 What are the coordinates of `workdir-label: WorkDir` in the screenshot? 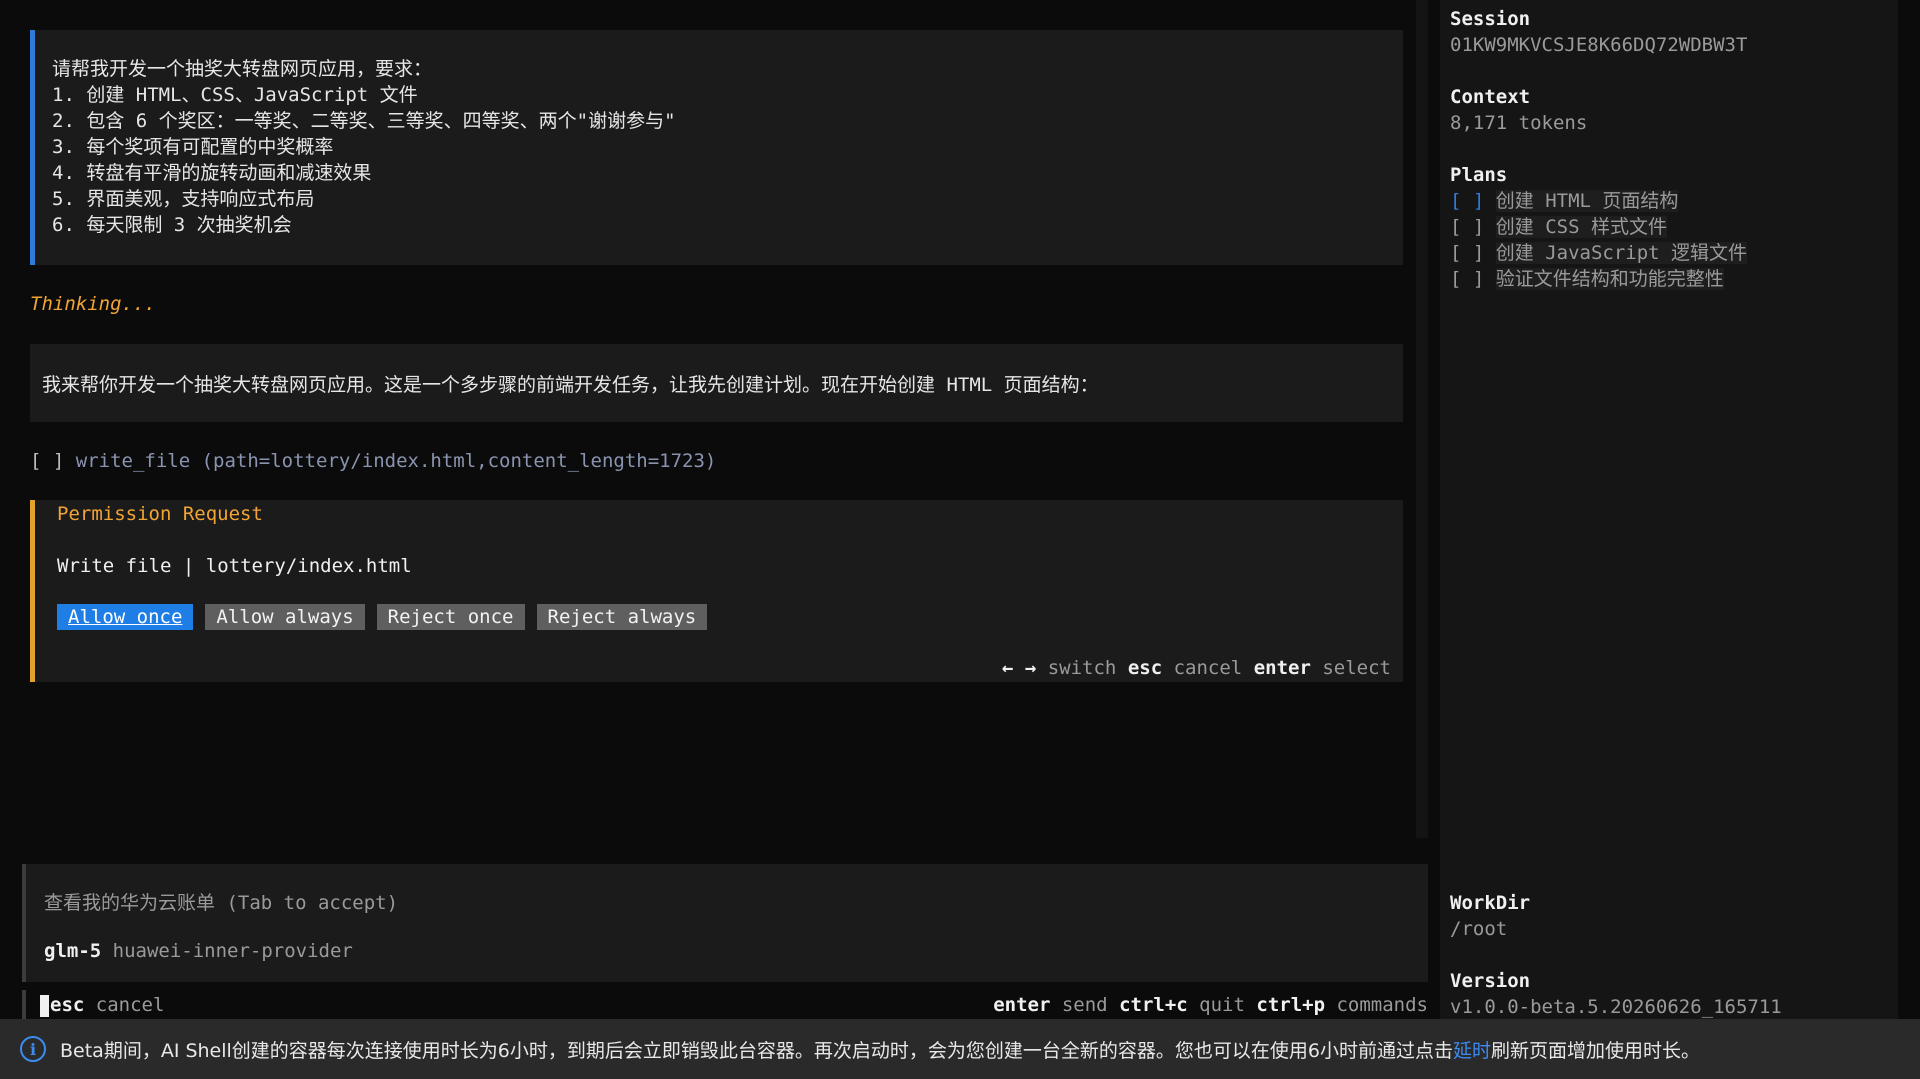 It's located at (1490, 903).